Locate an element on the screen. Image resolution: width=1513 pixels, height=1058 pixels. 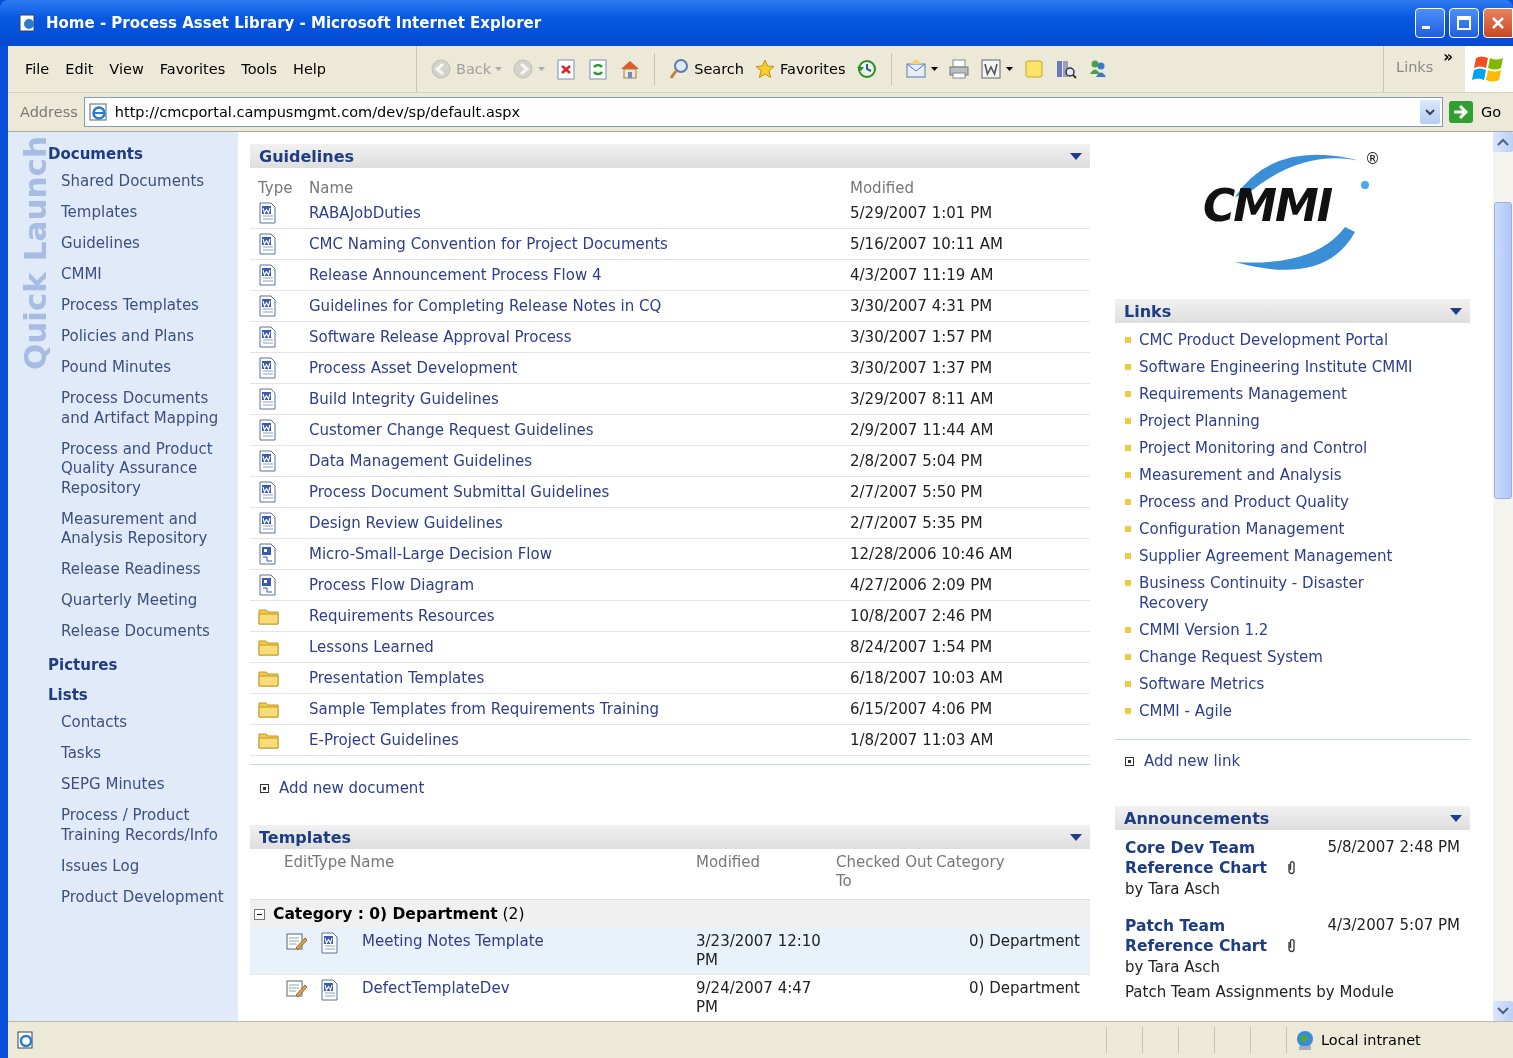
link: Project Planning is located at coordinates (1281, 421).